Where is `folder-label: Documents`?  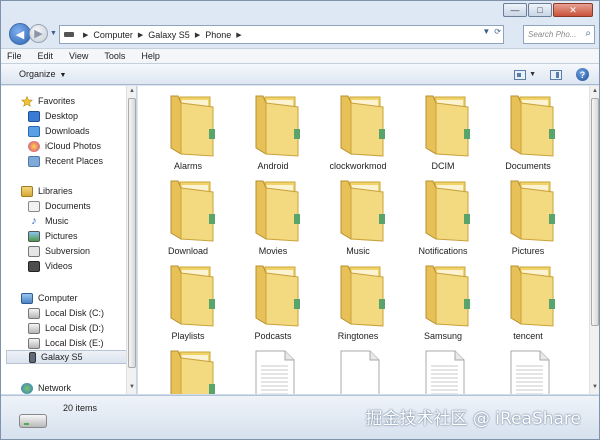
folder-label: Documents is located at coordinates (528, 166).